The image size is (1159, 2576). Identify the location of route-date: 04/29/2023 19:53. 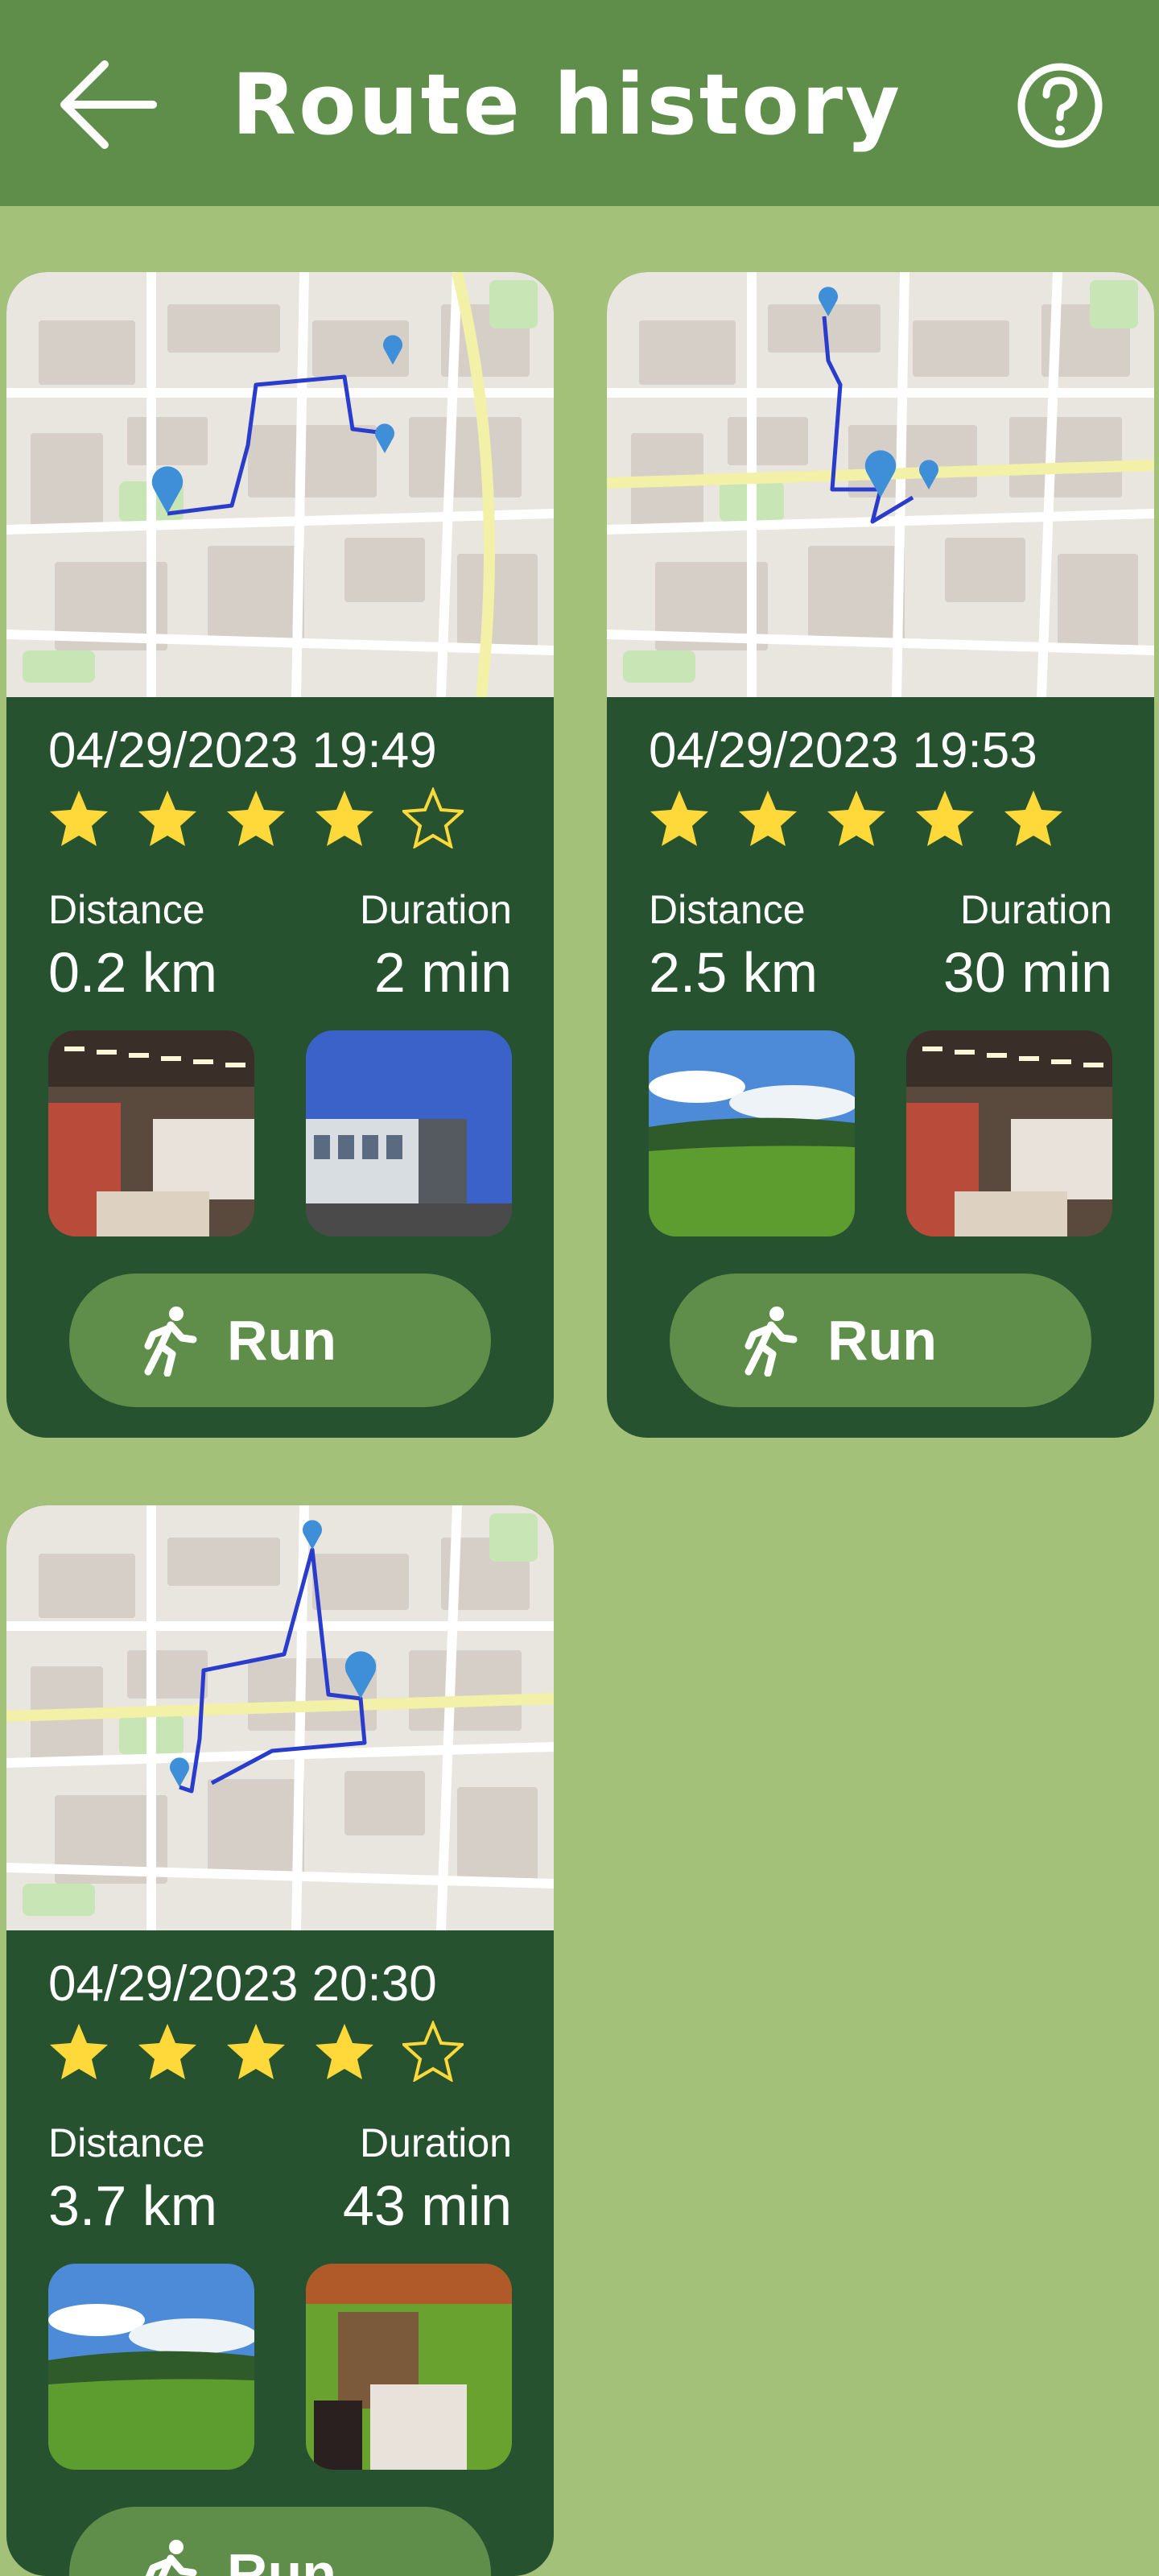
(843, 750).